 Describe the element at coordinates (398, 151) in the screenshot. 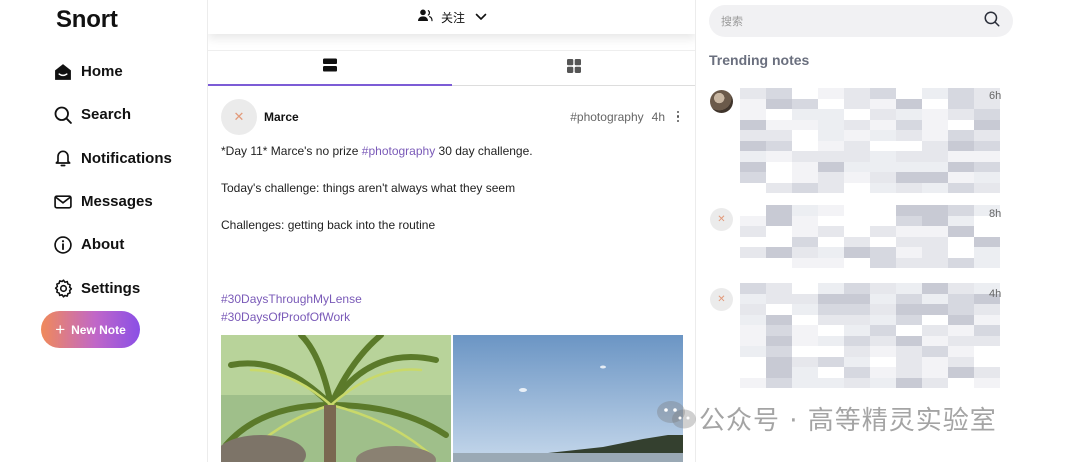

I see `hashtag-link: #photography` at that location.